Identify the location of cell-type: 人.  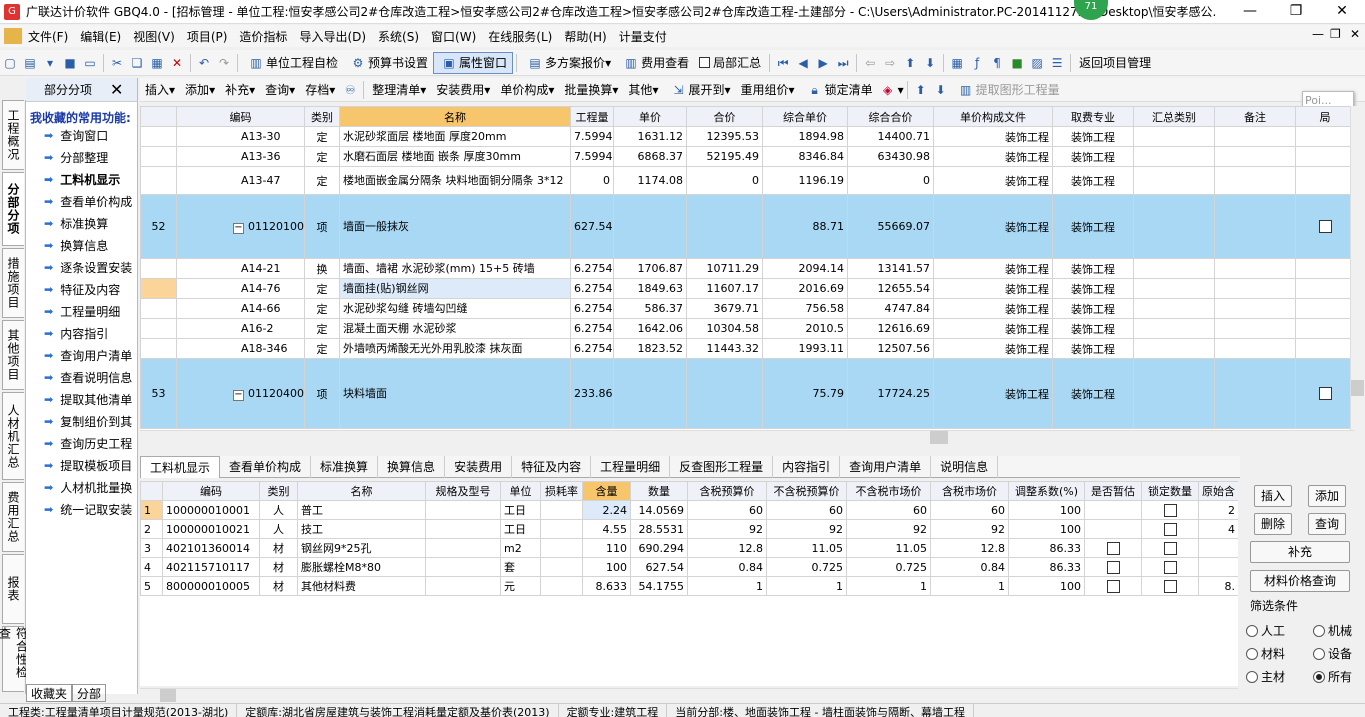
(278, 510).